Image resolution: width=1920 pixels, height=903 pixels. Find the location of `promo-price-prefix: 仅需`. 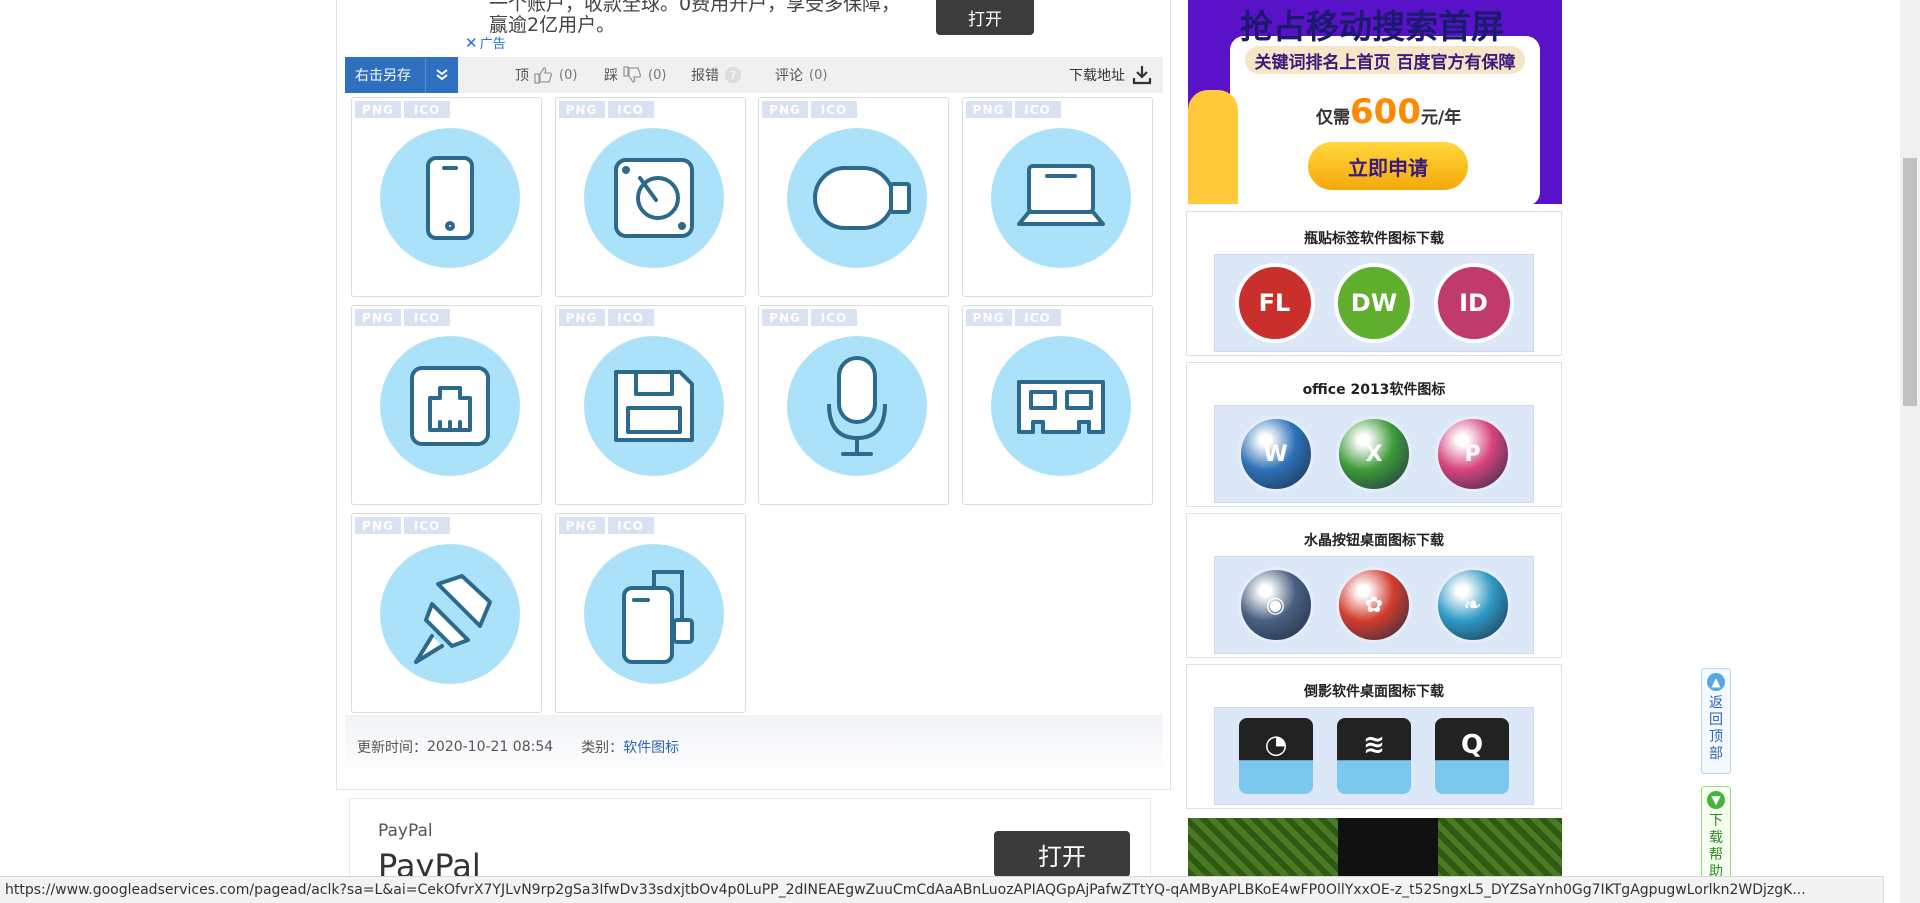

promo-price-prefix: 仅需 is located at coordinates (1333, 118).